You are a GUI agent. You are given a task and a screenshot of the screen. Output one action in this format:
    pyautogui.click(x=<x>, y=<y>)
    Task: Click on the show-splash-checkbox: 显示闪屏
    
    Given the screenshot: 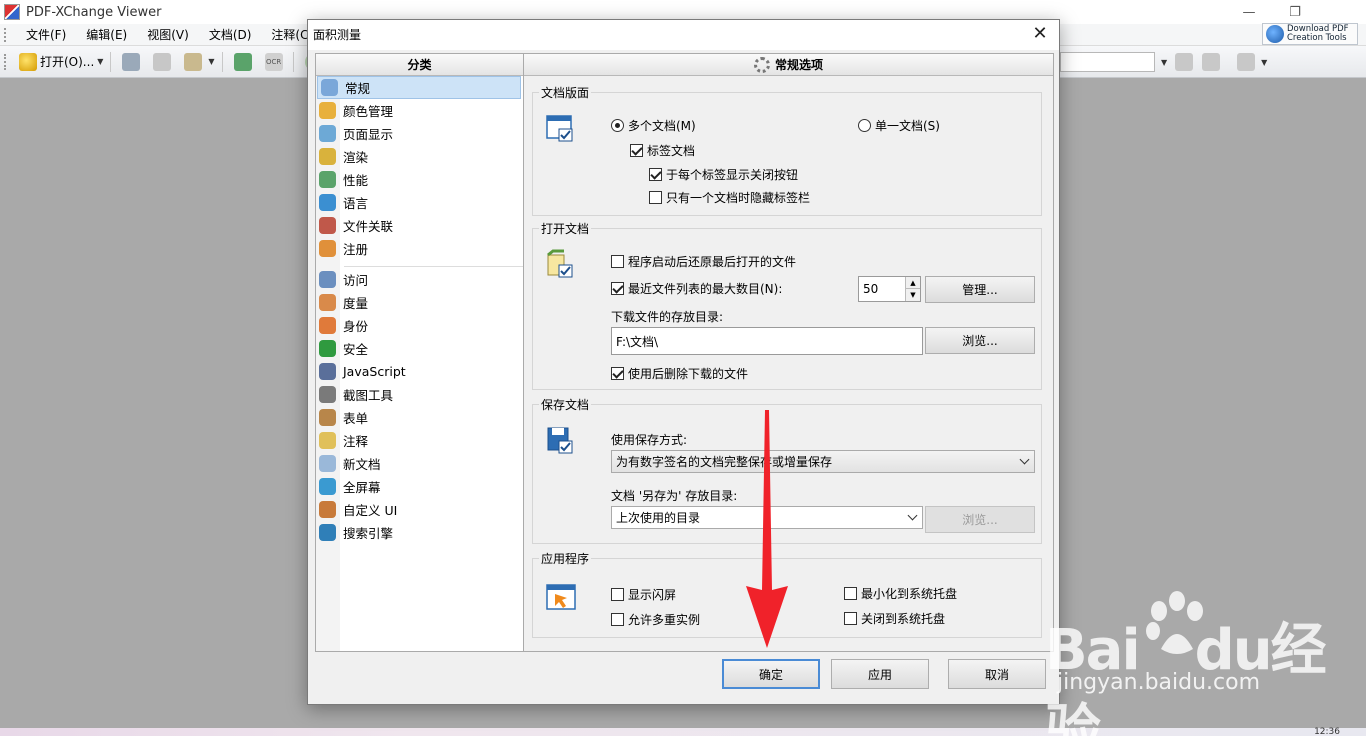 What is the action you would take?
    pyautogui.click(x=643, y=594)
    